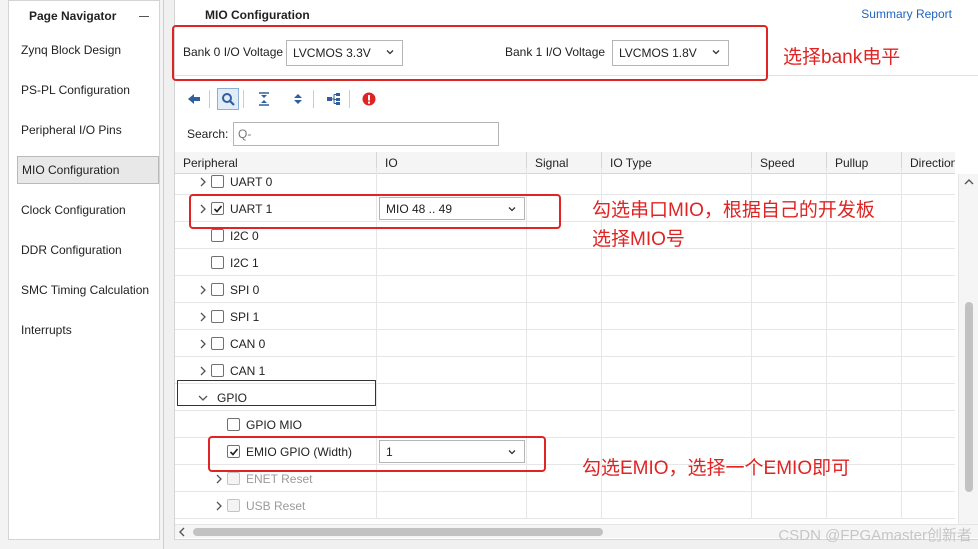 Image resolution: width=978 pixels, height=549 pixels. I want to click on table-row: CAN 1, so click(565, 370).